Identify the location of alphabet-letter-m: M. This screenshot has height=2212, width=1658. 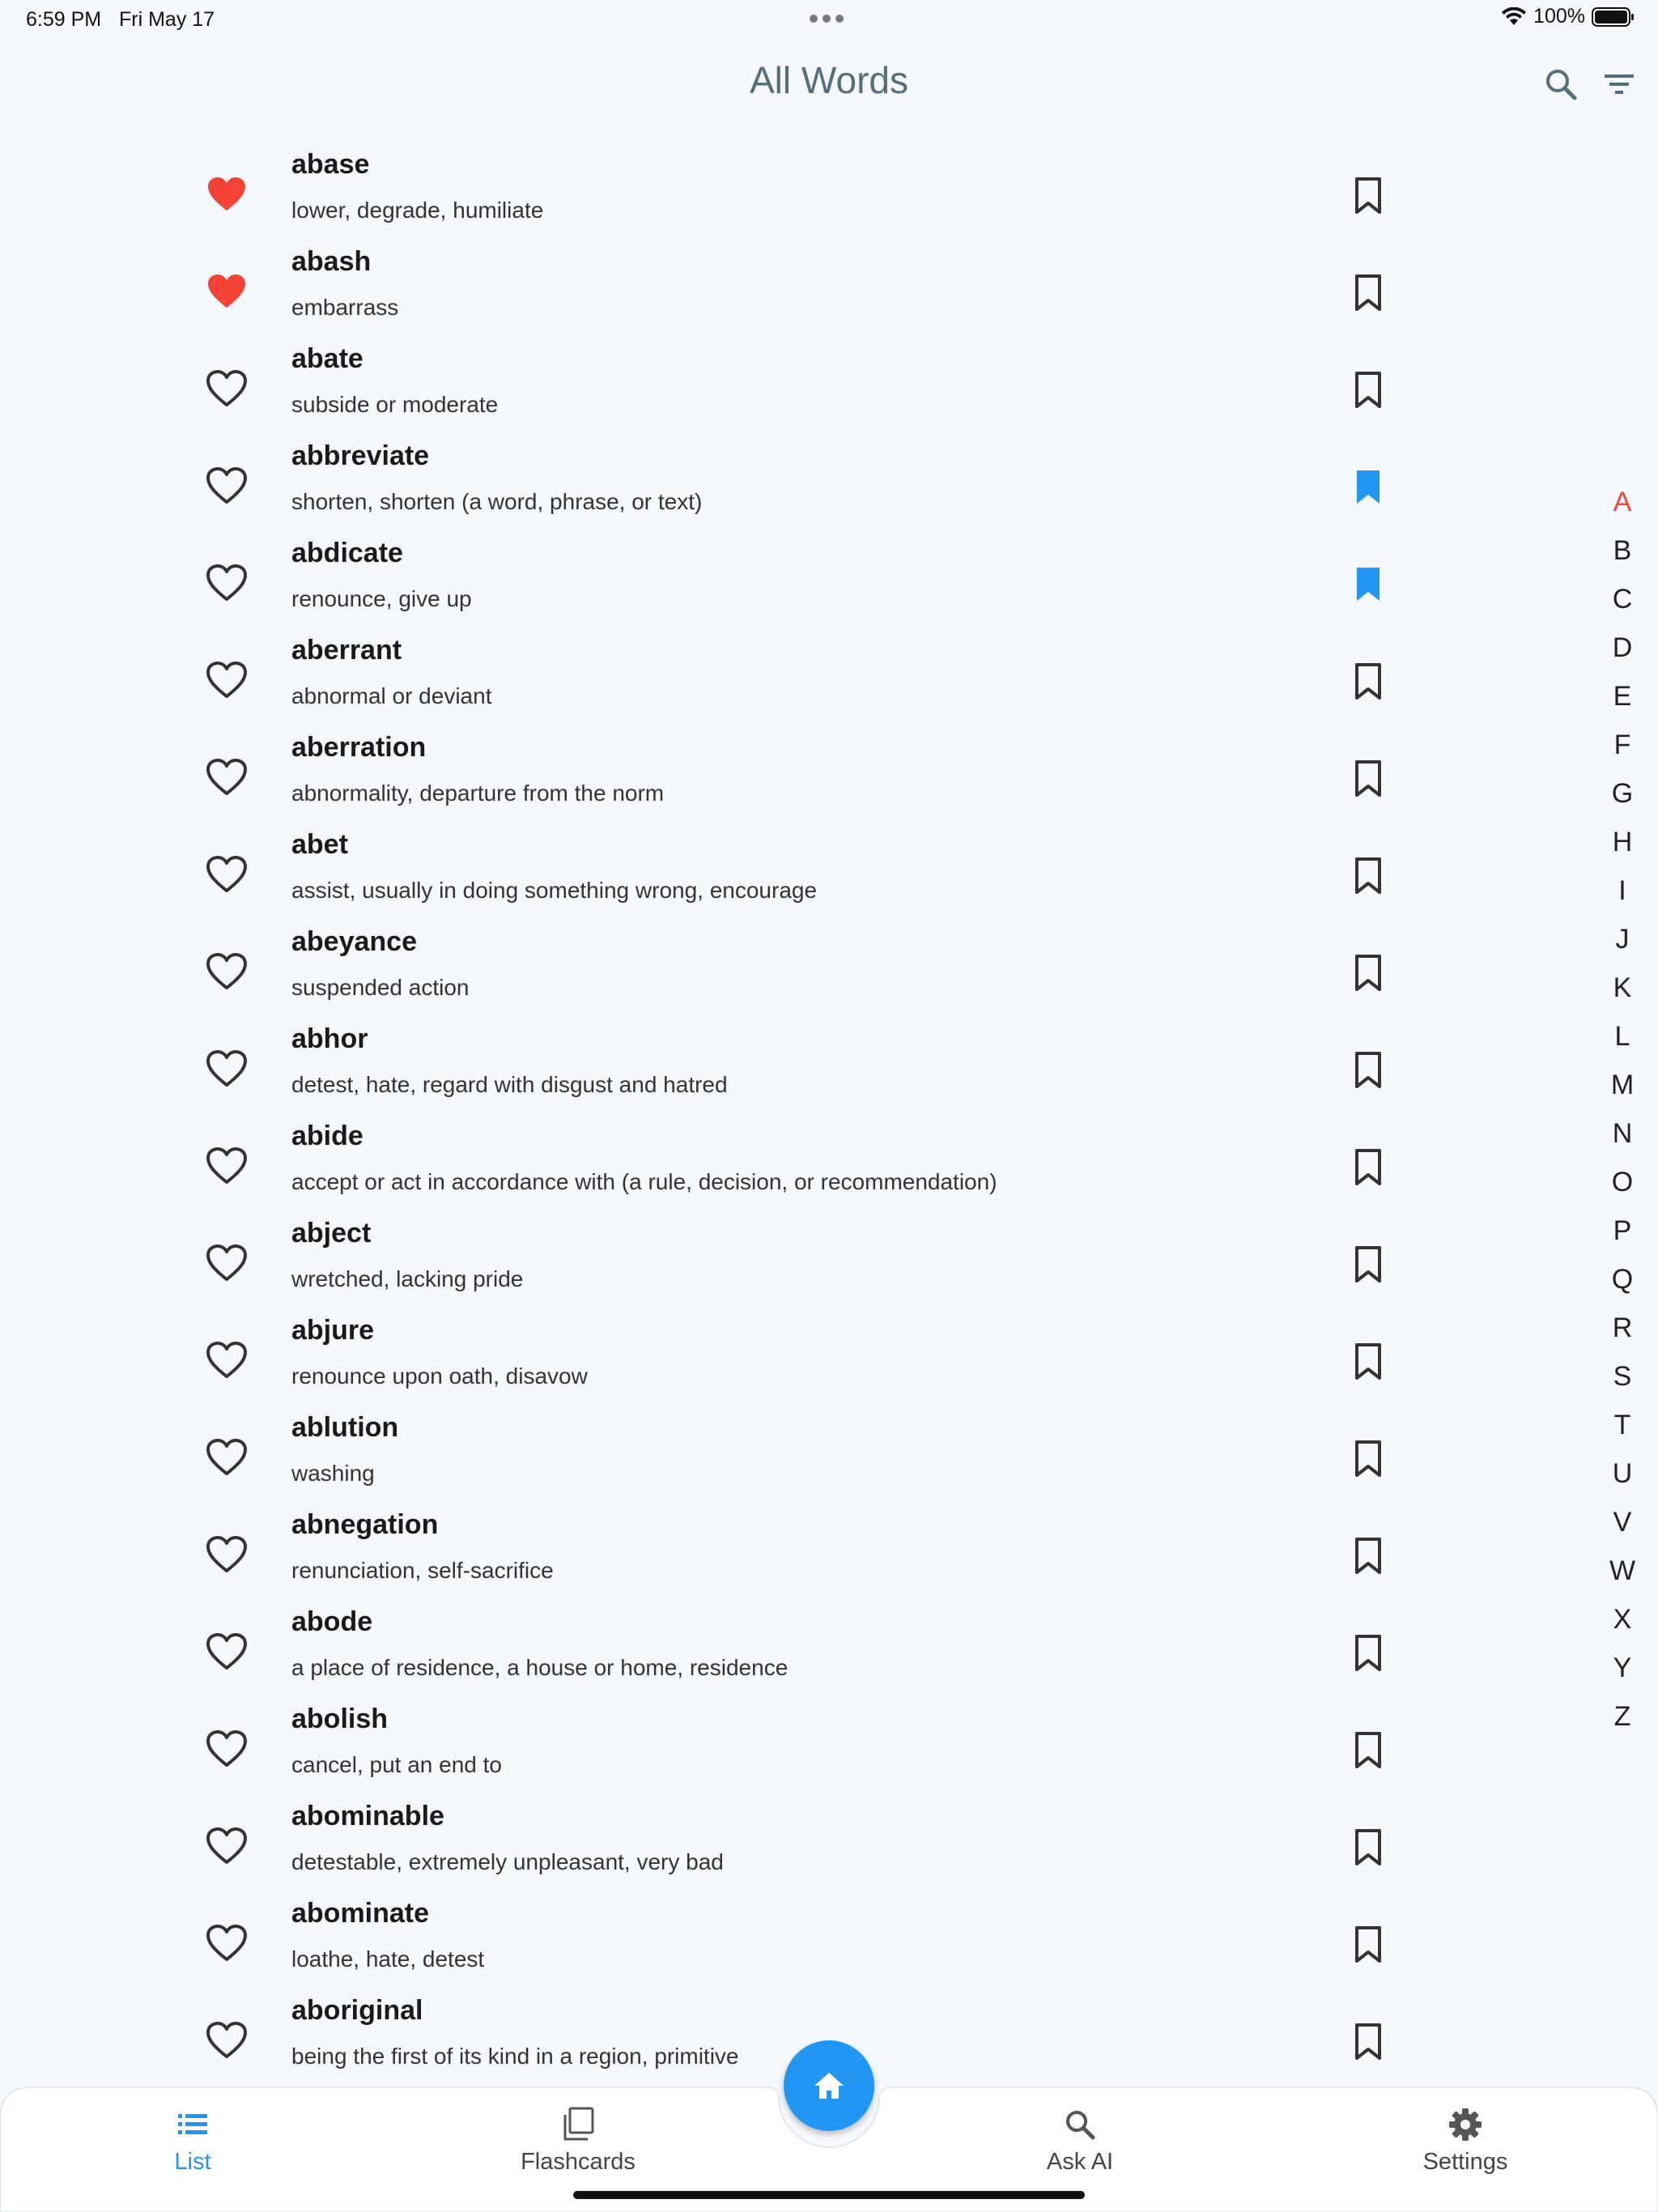
(1622, 1090).